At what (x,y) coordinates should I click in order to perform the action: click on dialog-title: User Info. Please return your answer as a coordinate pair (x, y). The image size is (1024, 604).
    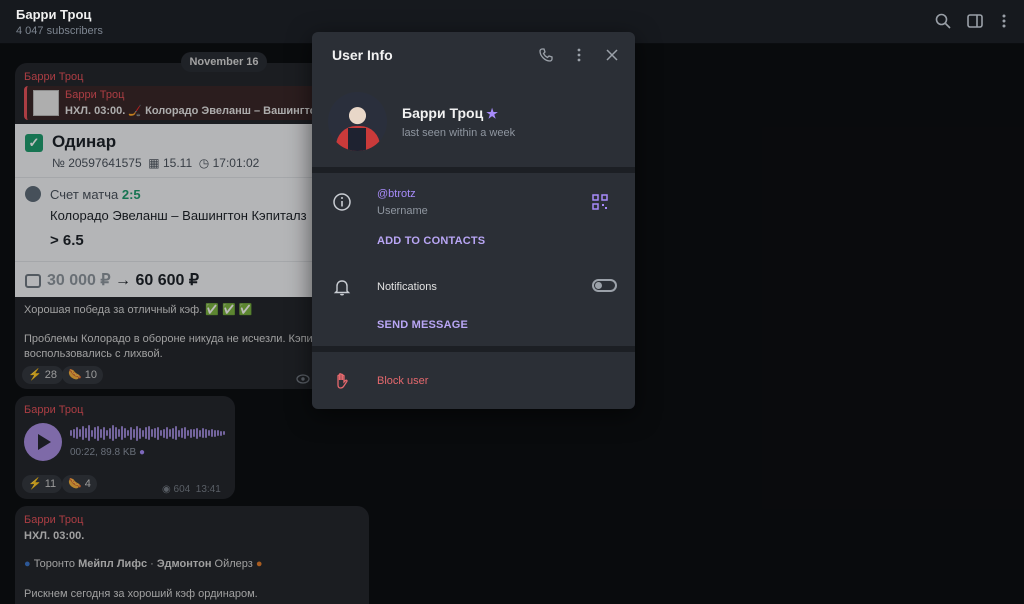
    Looking at the image, I should click on (362, 55).